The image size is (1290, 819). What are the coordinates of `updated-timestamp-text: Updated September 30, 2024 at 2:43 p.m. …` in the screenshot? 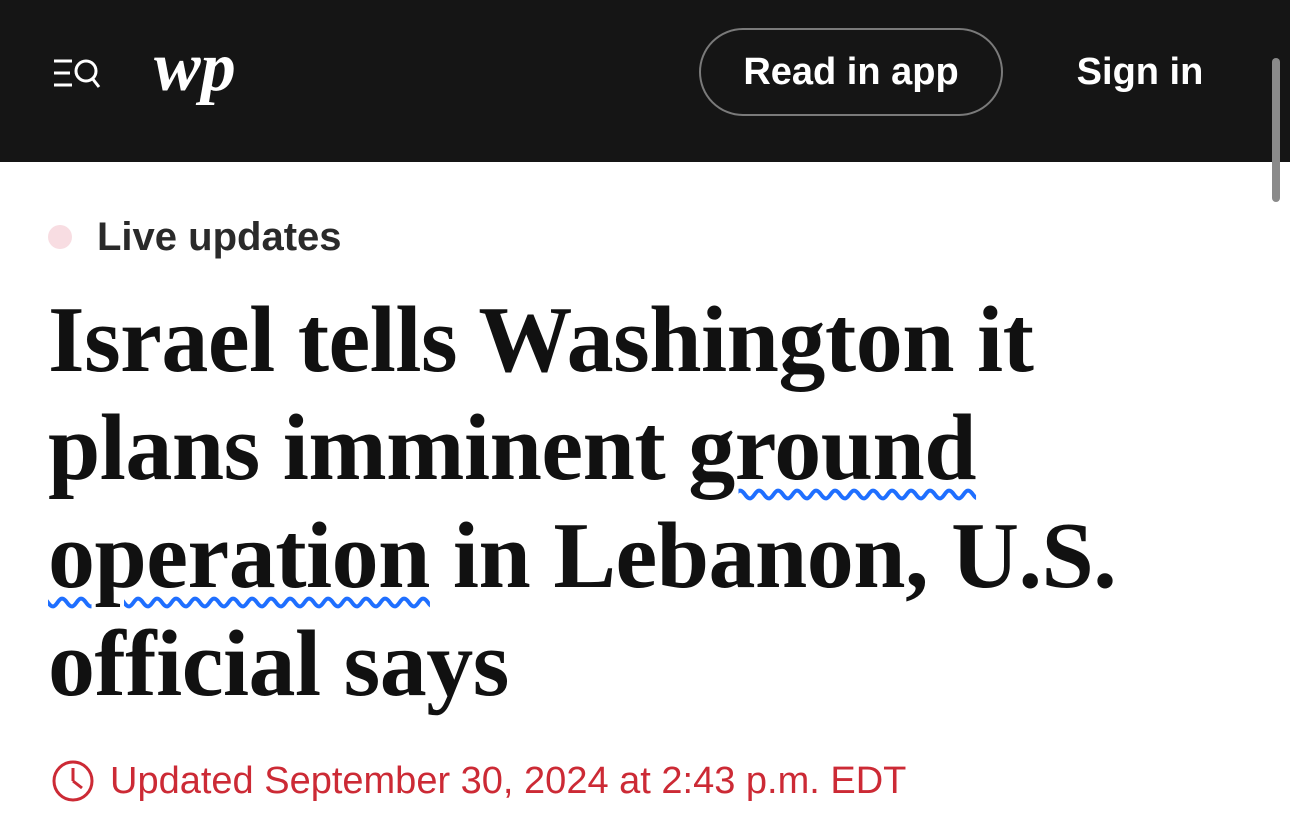 It's located at (508, 780).